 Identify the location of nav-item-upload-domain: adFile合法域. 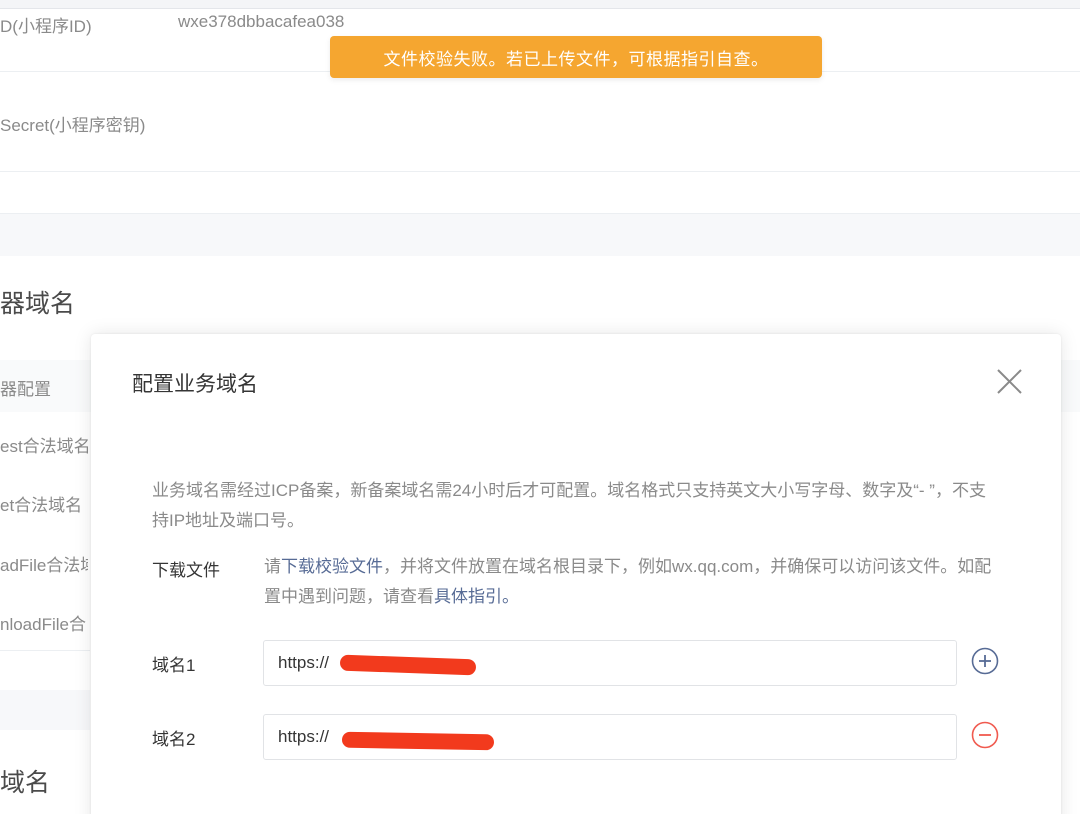
(44, 565).